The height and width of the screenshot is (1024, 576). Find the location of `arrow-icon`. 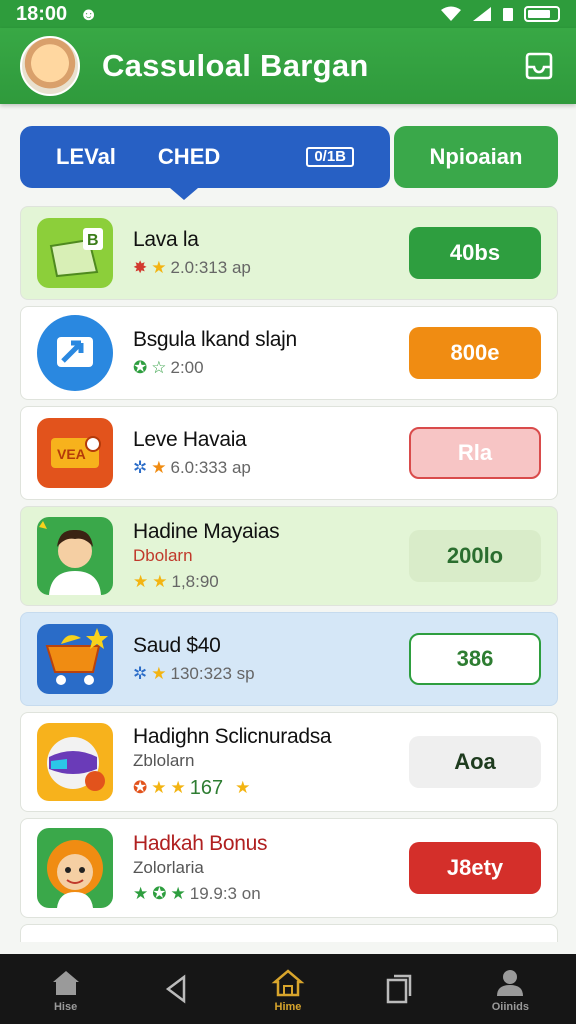

arrow-icon is located at coordinates (75, 353).